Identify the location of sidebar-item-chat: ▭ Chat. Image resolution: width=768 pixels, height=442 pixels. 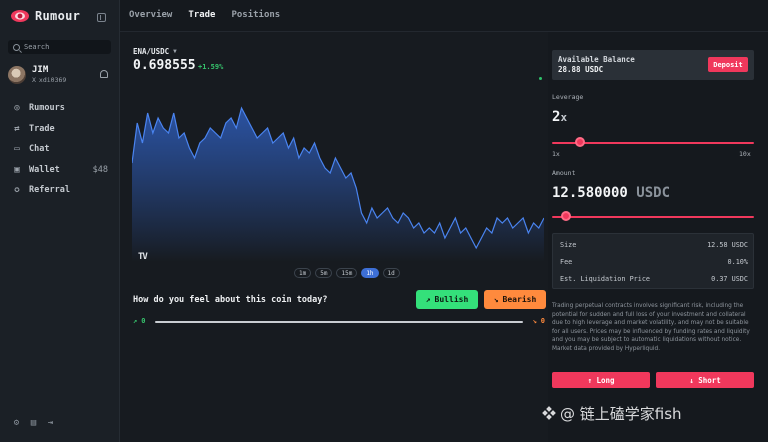
(60, 149).